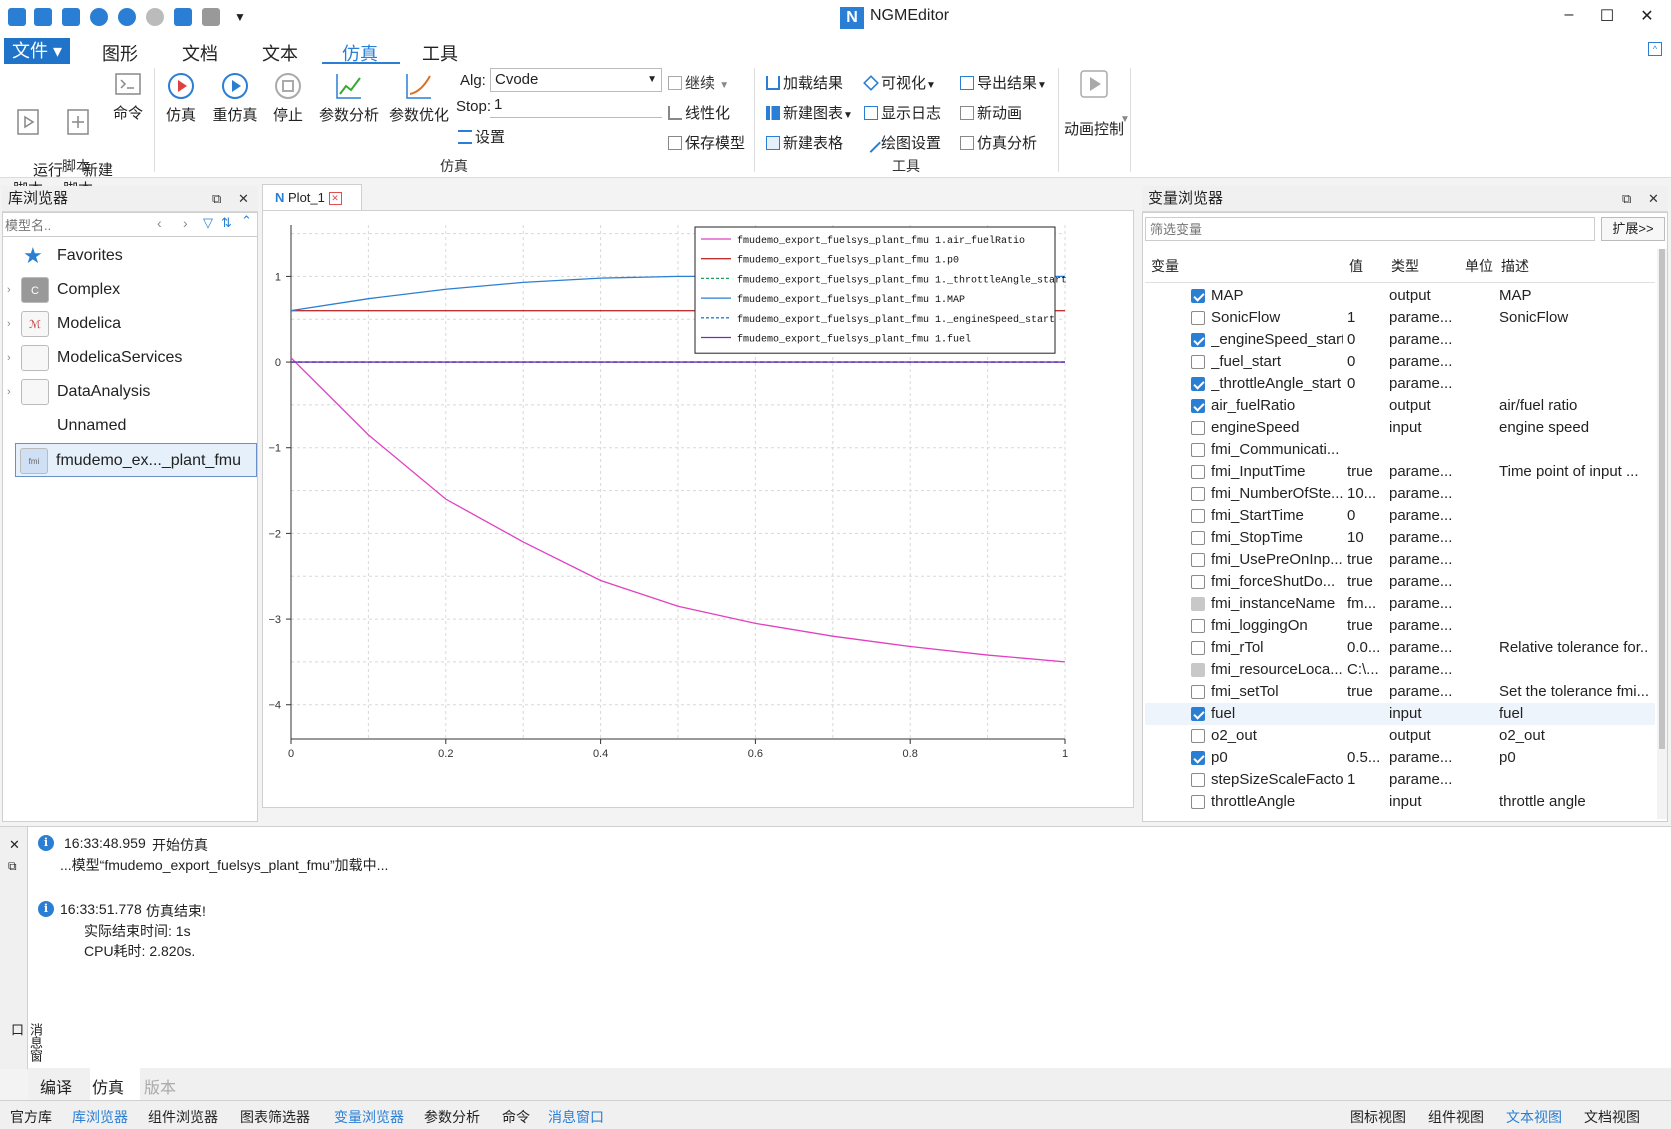 The image size is (1671, 1129). I want to click on export-result-button: 导出结果▼, so click(1003, 82).